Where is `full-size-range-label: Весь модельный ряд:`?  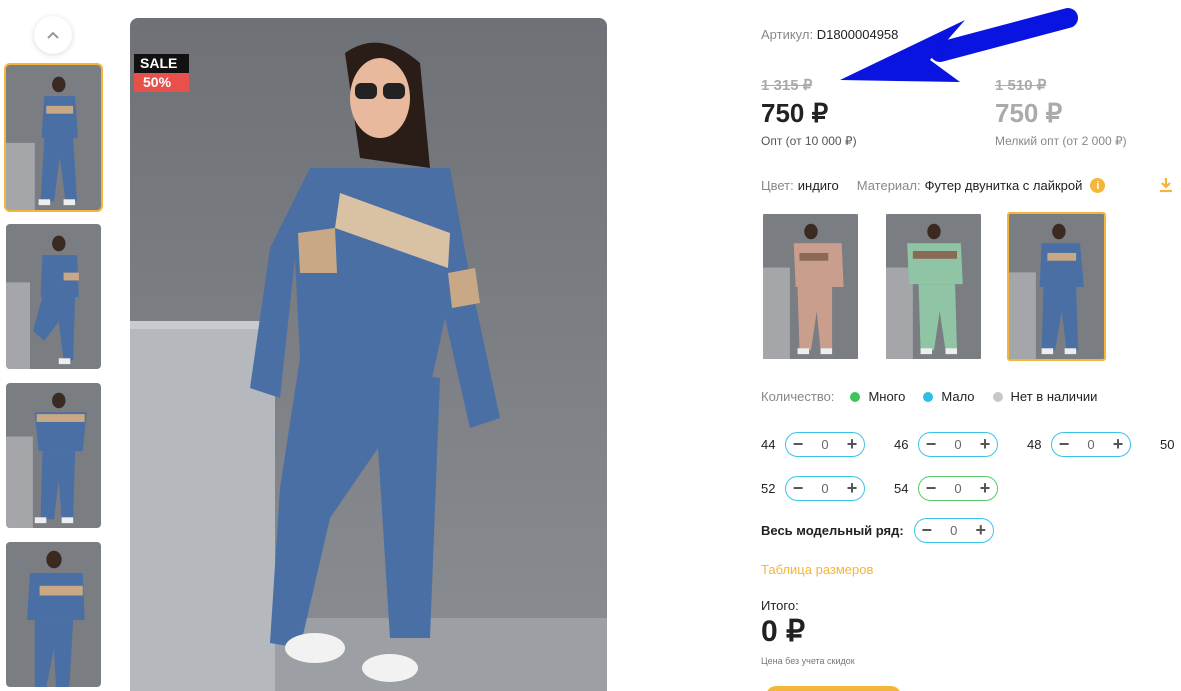 full-size-range-label: Весь модельный ряд: is located at coordinates (832, 530).